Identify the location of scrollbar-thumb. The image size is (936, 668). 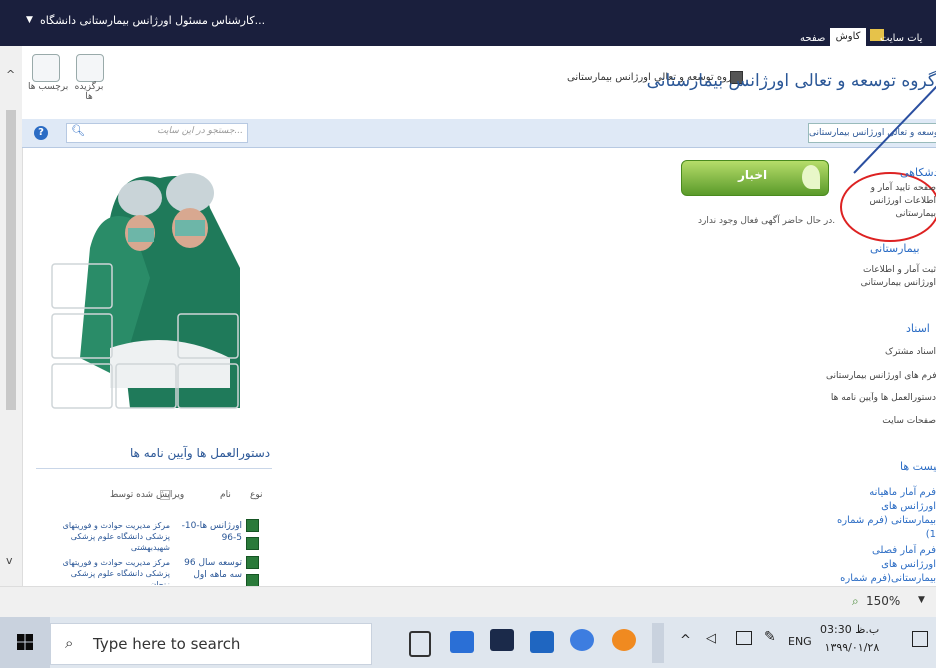
(11, 260).